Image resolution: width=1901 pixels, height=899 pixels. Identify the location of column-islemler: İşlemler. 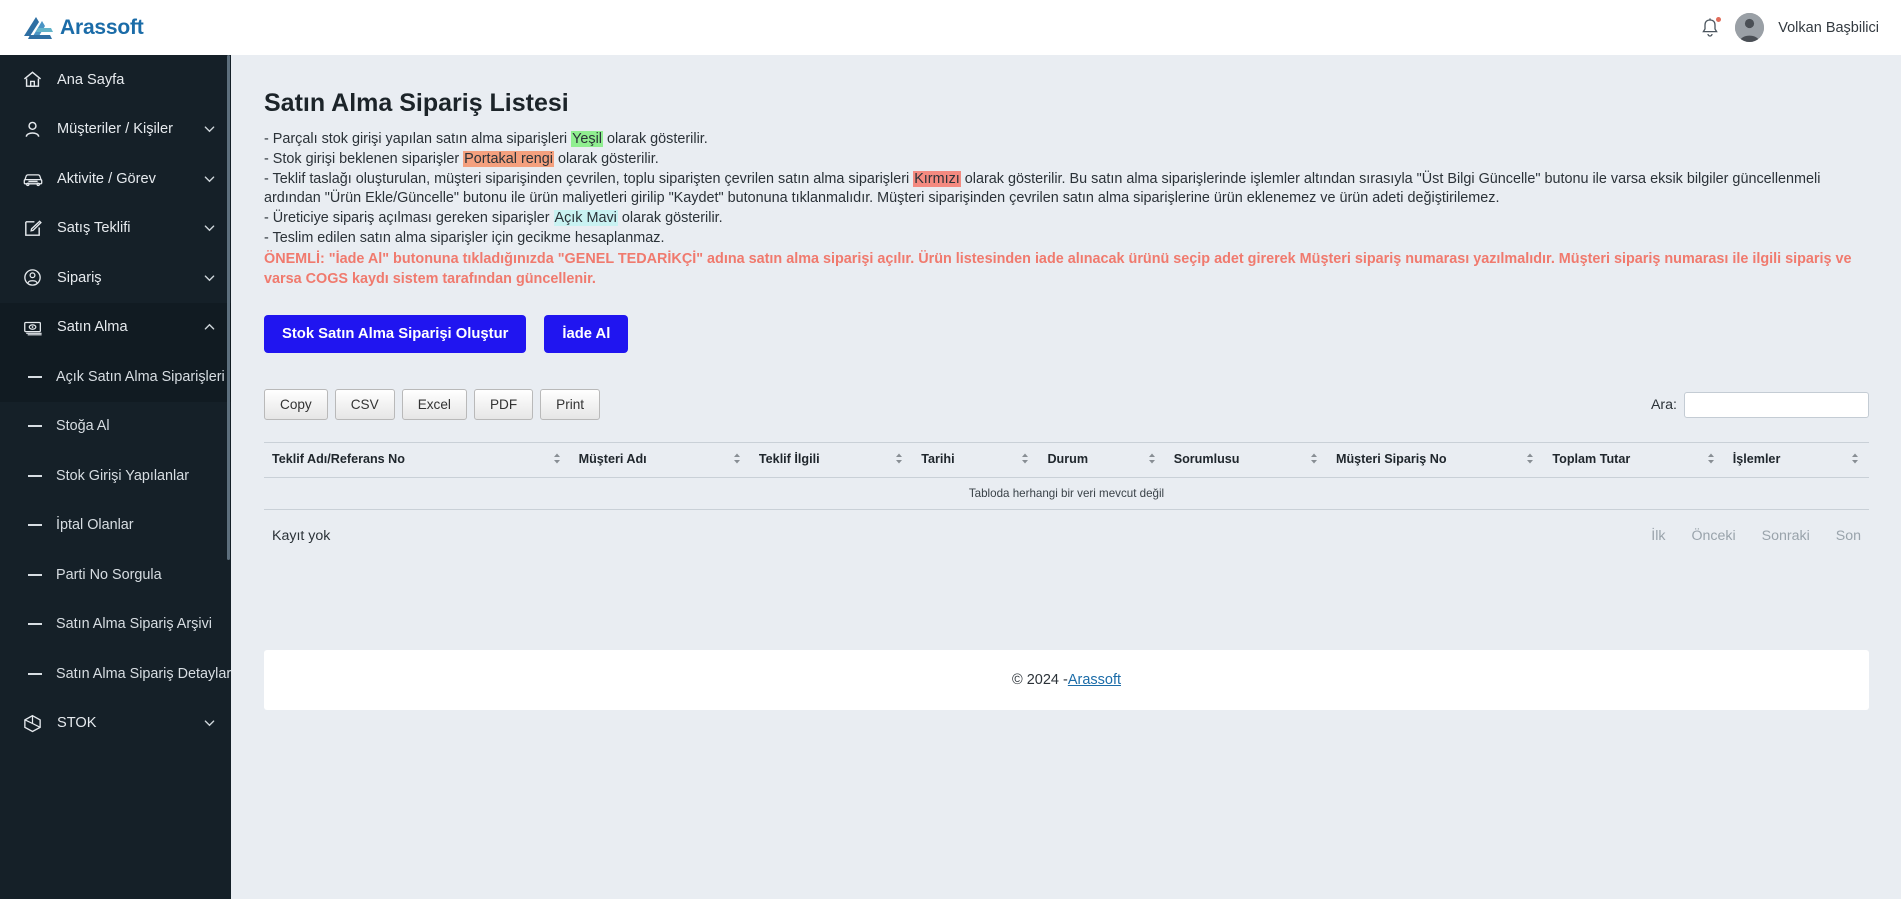
(1796, 460).